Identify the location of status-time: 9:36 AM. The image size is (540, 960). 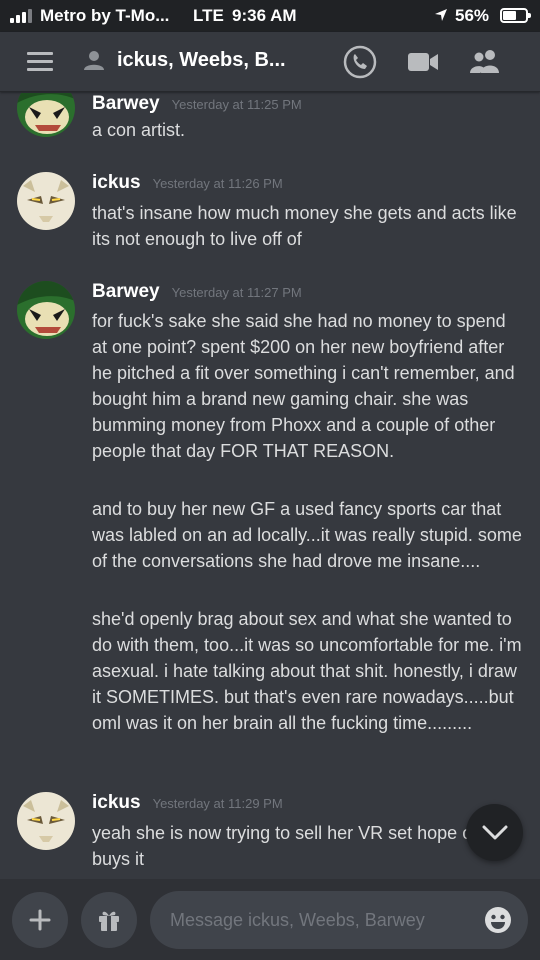
(264, 15).